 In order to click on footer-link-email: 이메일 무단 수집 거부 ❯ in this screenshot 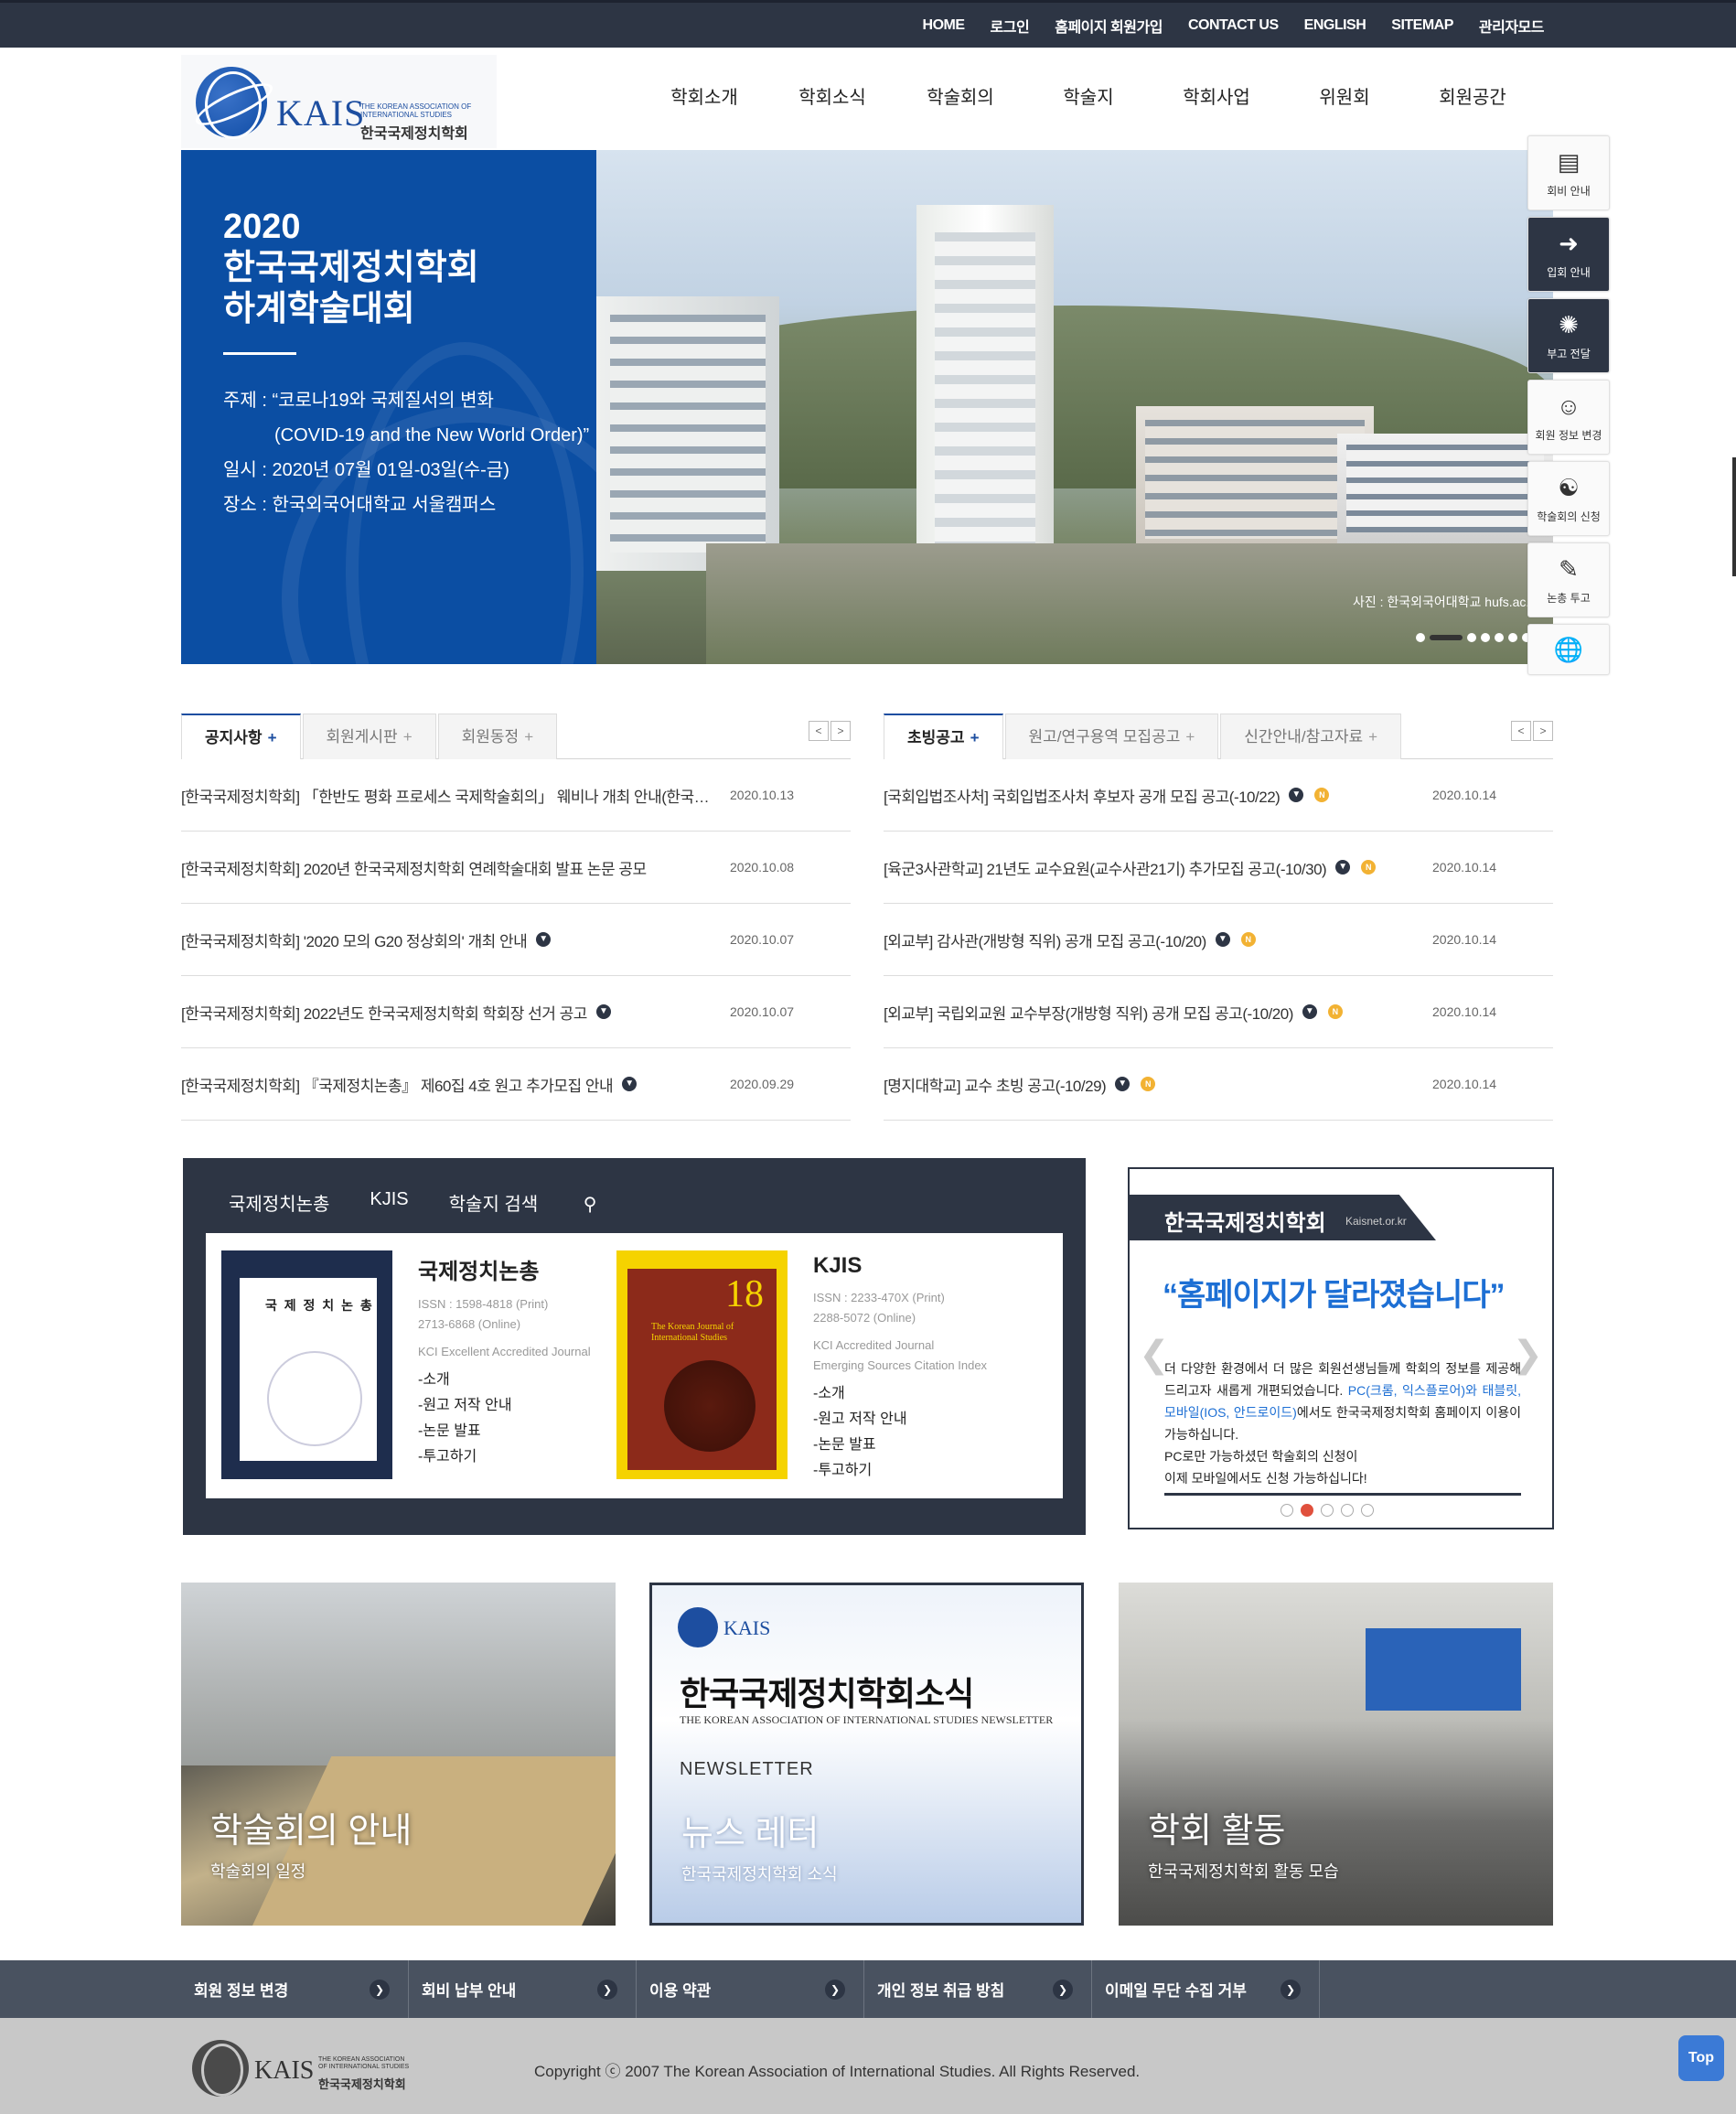, I will do `click(1206, 1989)`.